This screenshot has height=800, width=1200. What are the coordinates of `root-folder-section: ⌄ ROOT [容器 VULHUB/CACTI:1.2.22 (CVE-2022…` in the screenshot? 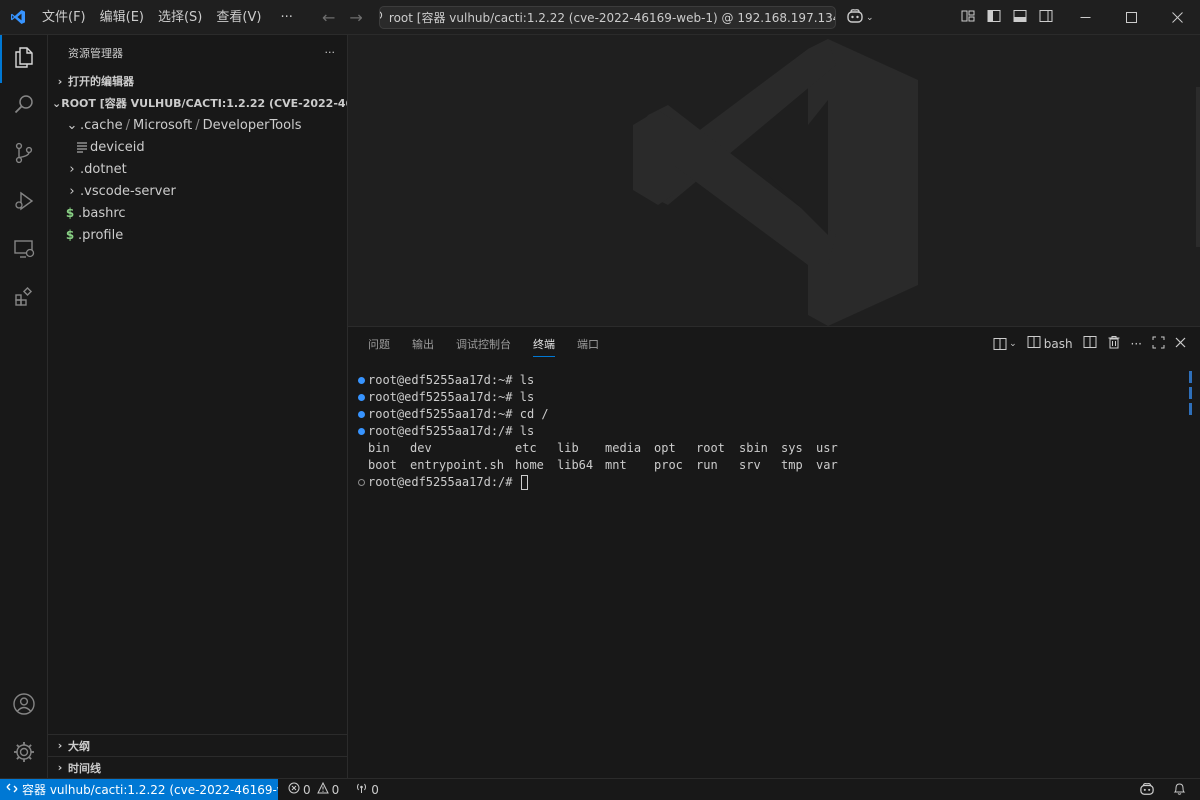 It's located at (197, 103).